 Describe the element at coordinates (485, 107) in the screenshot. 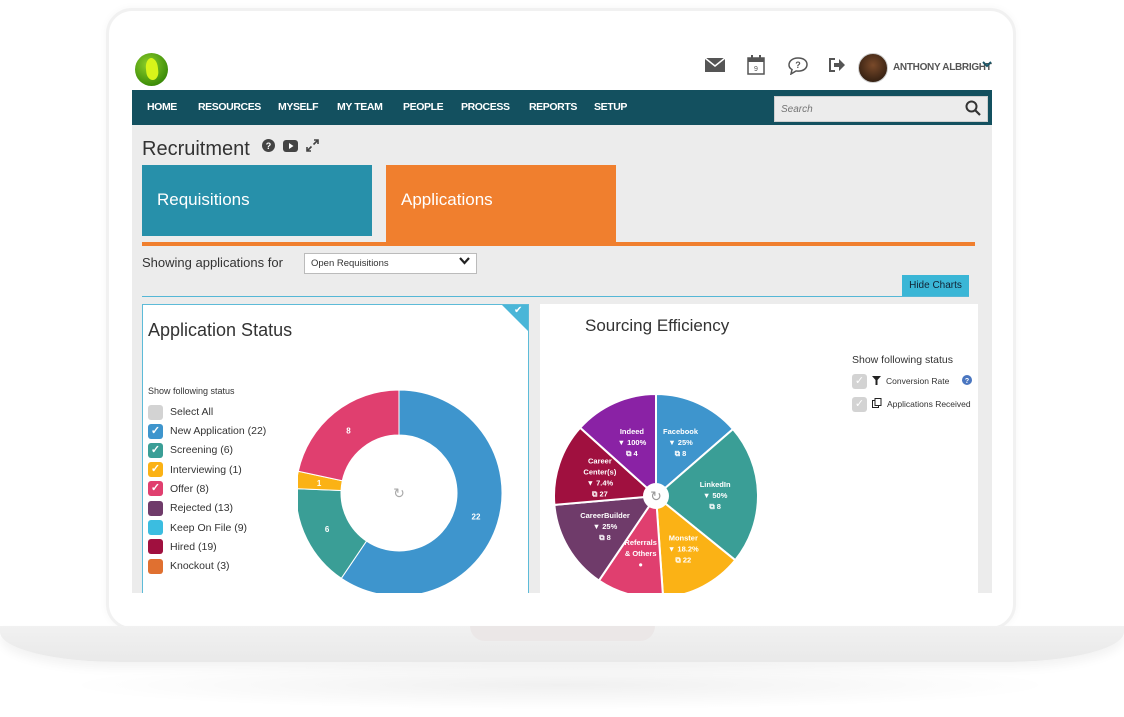

I see `nav-item-process: PROCESS` at that location.